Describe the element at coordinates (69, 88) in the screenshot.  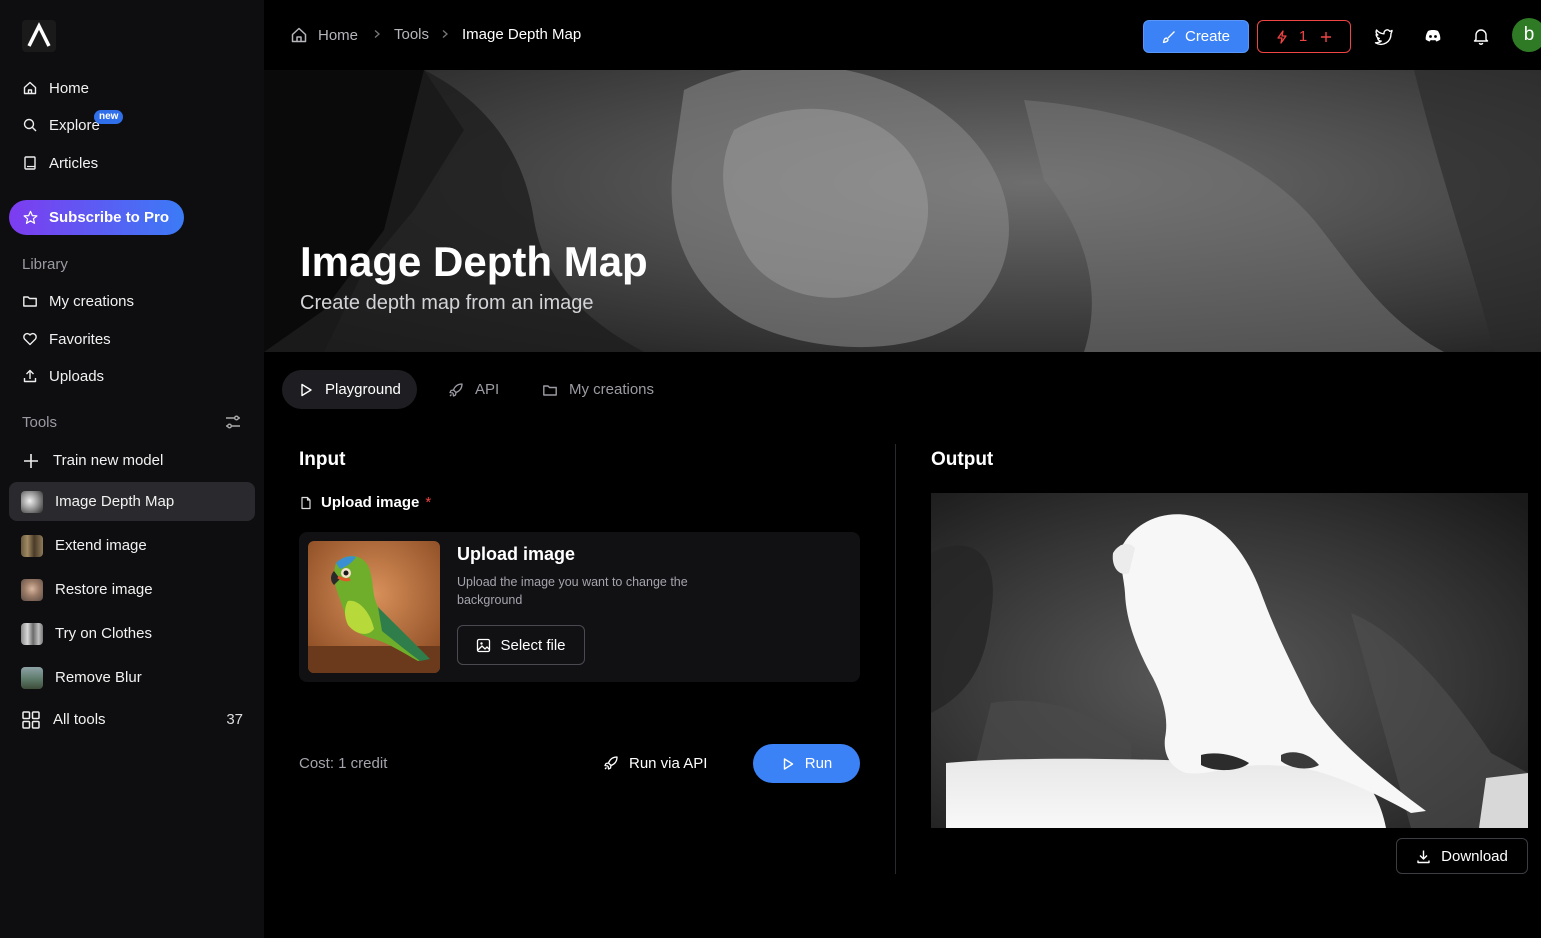
I see `nav-home-label: Home` at that location.